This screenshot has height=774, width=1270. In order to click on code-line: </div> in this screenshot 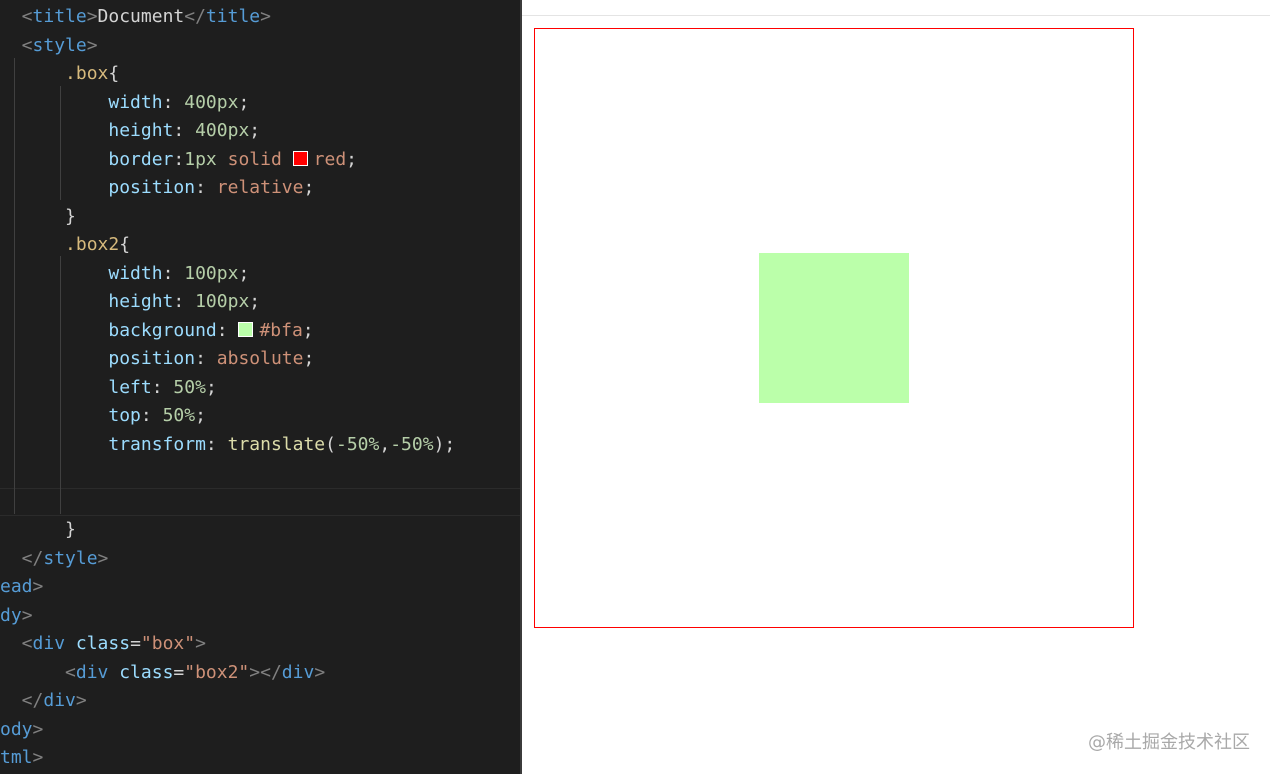, I will do `click(43, 701)`.